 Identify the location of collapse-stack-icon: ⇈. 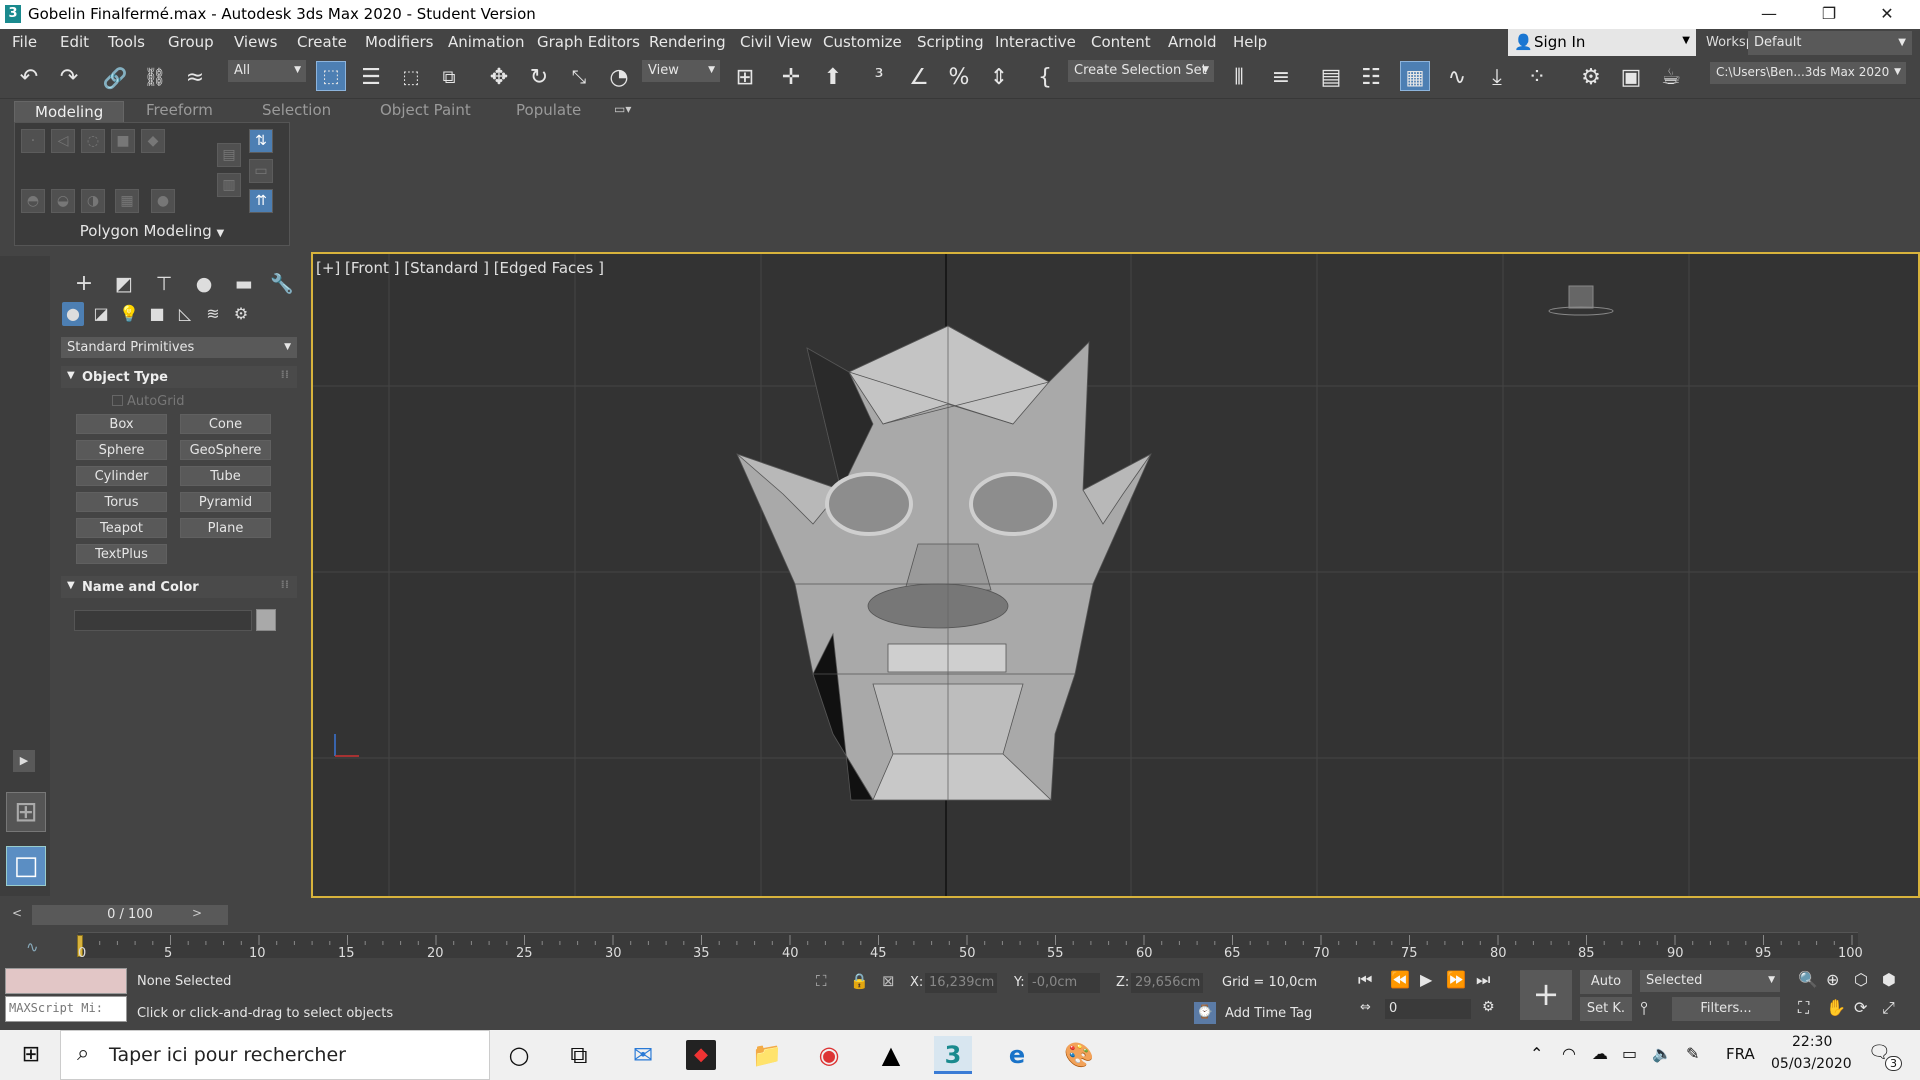
(261, 201).